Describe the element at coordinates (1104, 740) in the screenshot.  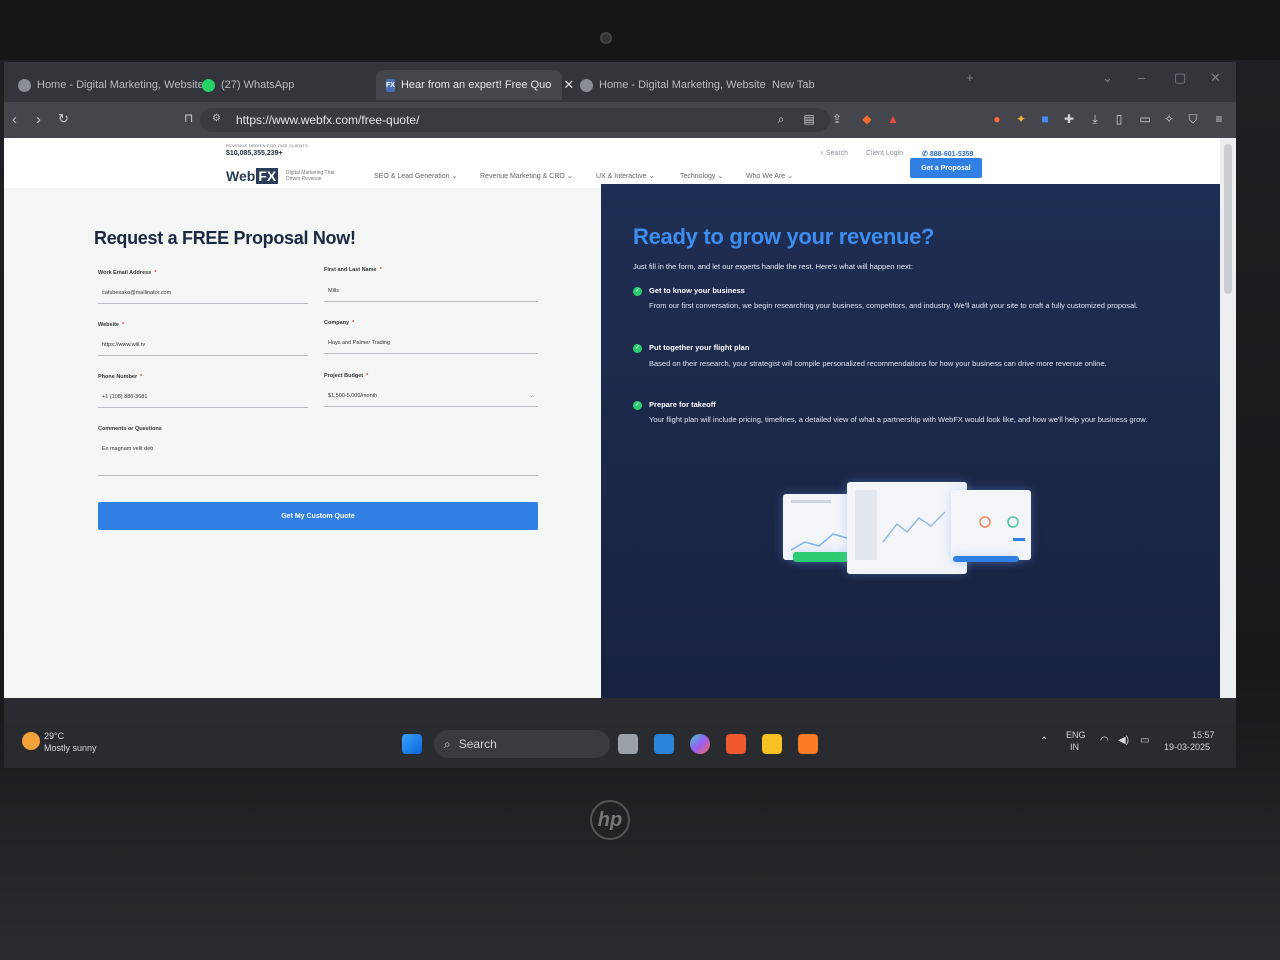
I see `wifi-icon: ◠` at that location.